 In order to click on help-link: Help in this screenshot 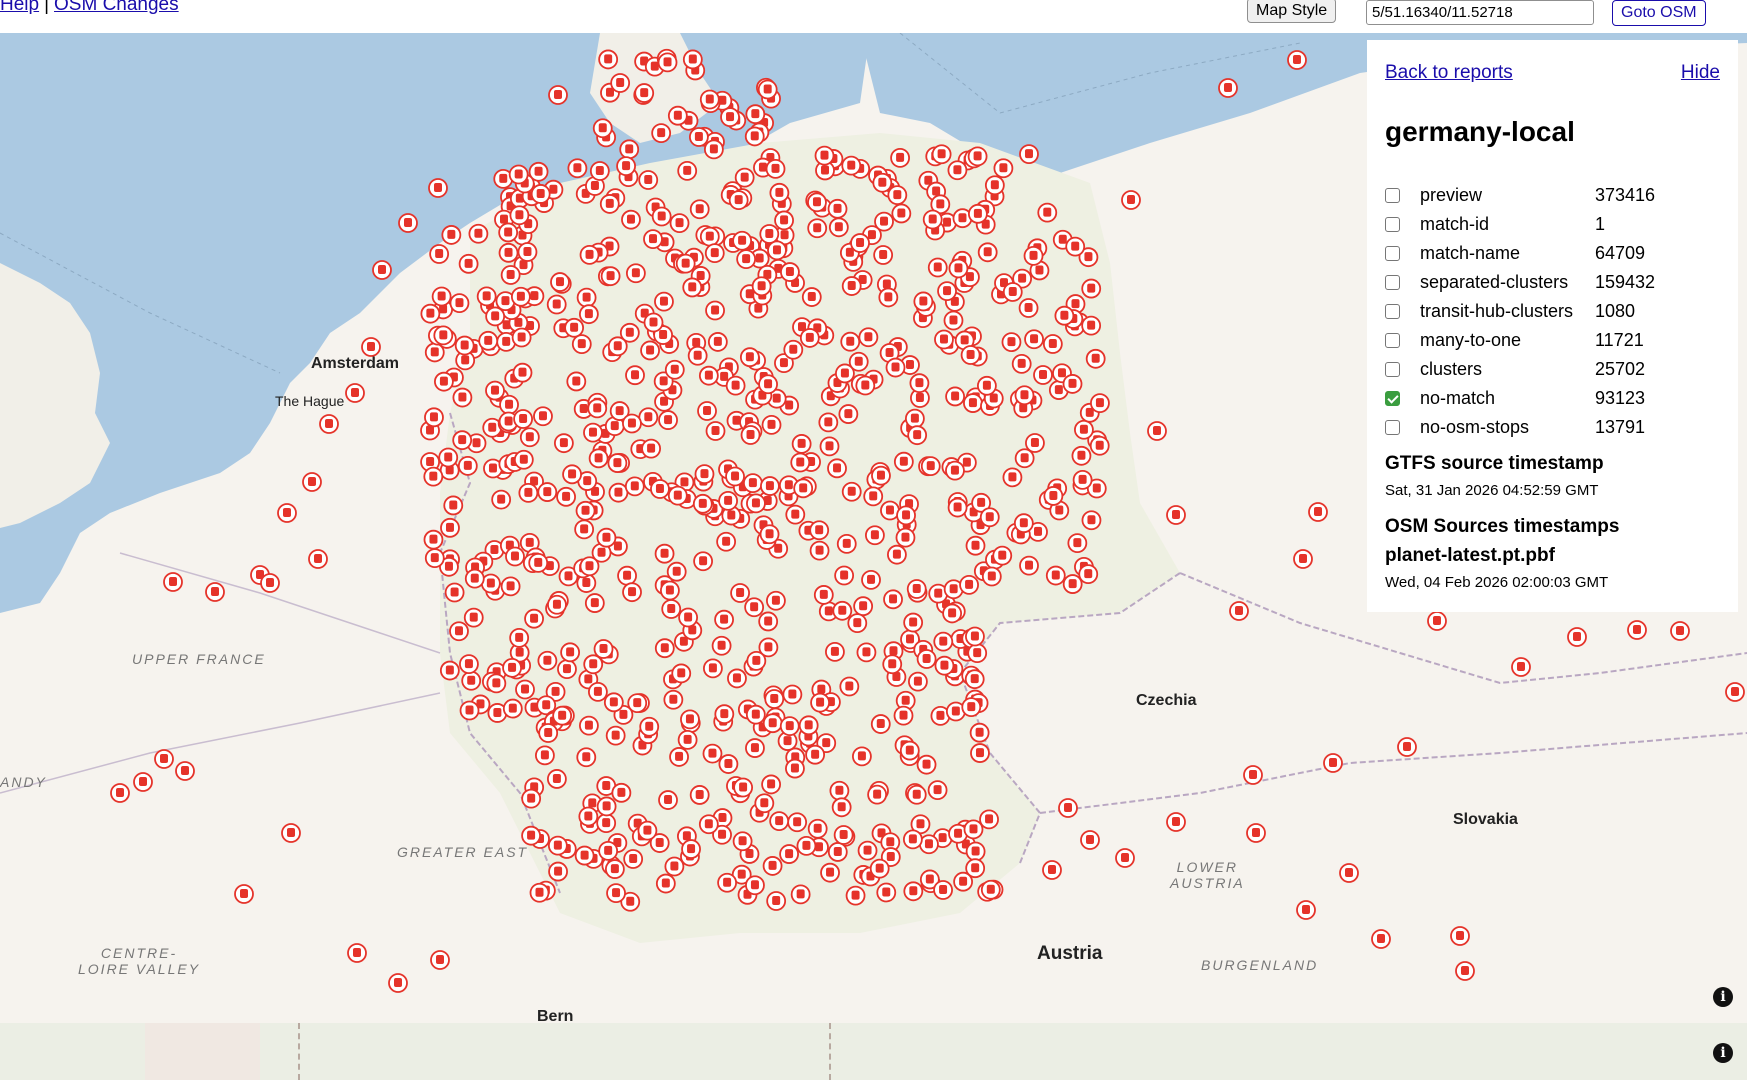, I will do `click(19, 7)`.